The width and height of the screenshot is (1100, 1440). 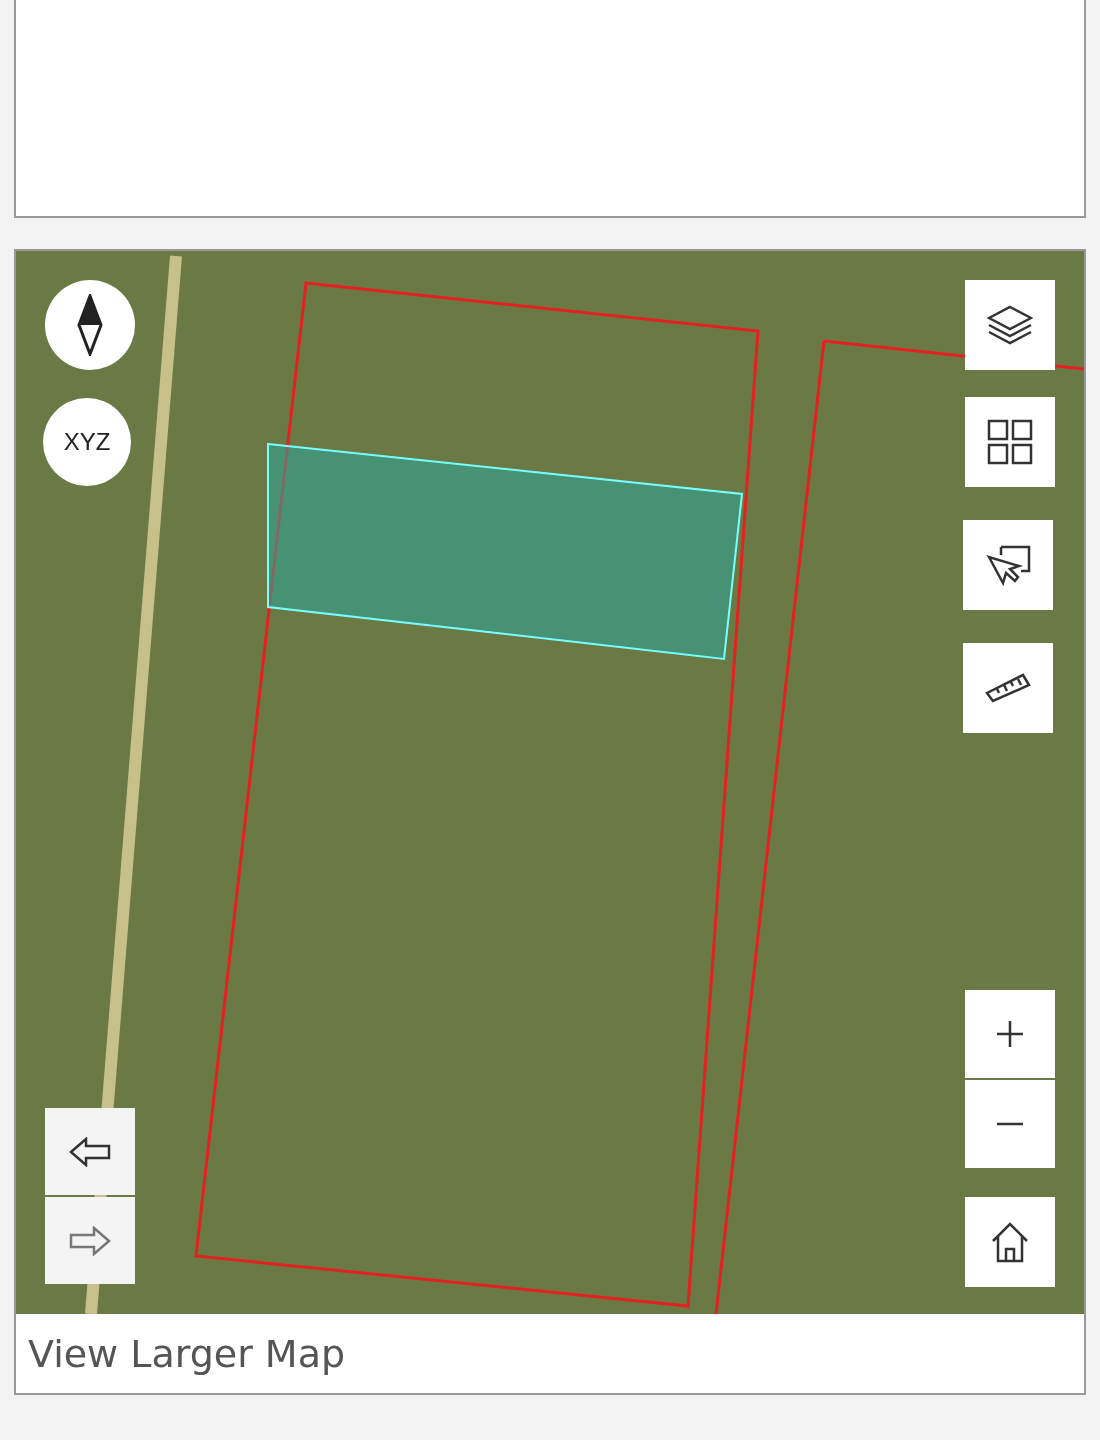 I want to click on compass-icon, so click(x=90, y=325).